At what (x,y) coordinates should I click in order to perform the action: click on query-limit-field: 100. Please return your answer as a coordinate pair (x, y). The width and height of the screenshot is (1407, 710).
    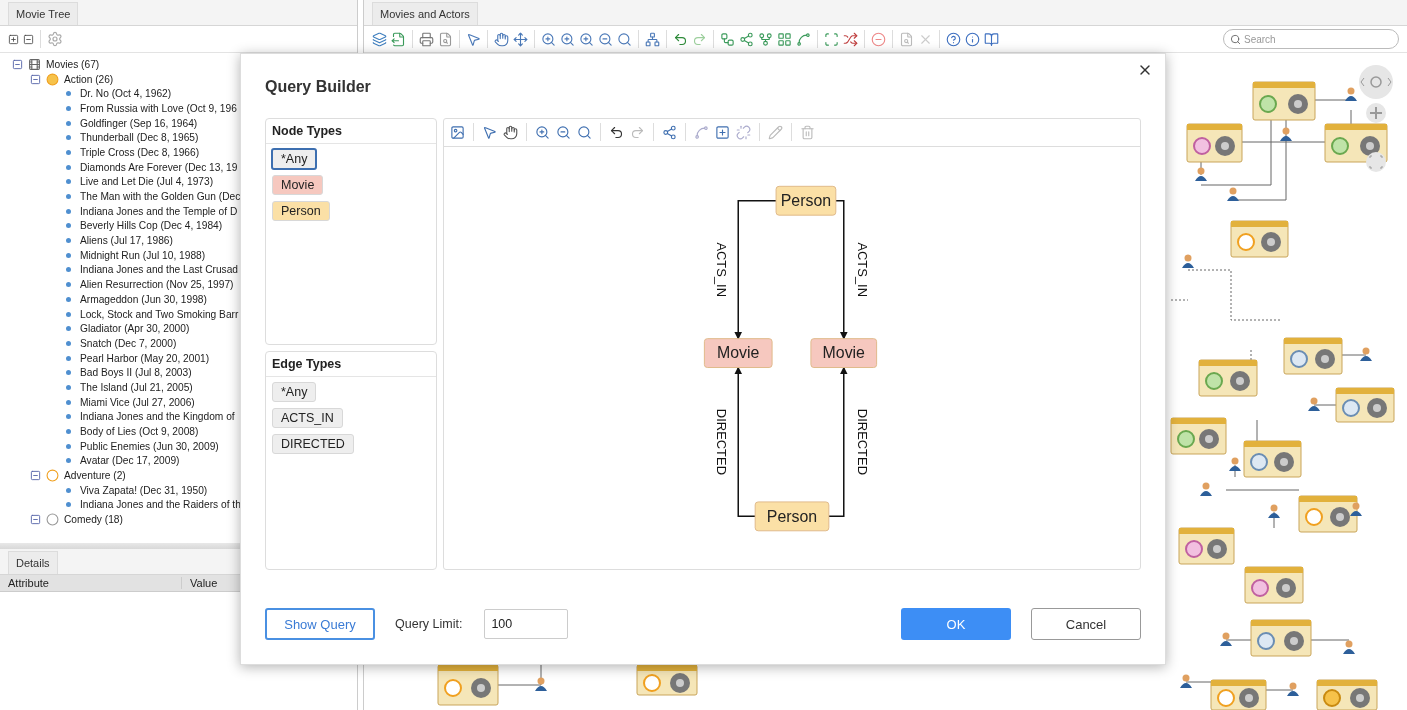
    Looking at the image, I should click on (526, 624).